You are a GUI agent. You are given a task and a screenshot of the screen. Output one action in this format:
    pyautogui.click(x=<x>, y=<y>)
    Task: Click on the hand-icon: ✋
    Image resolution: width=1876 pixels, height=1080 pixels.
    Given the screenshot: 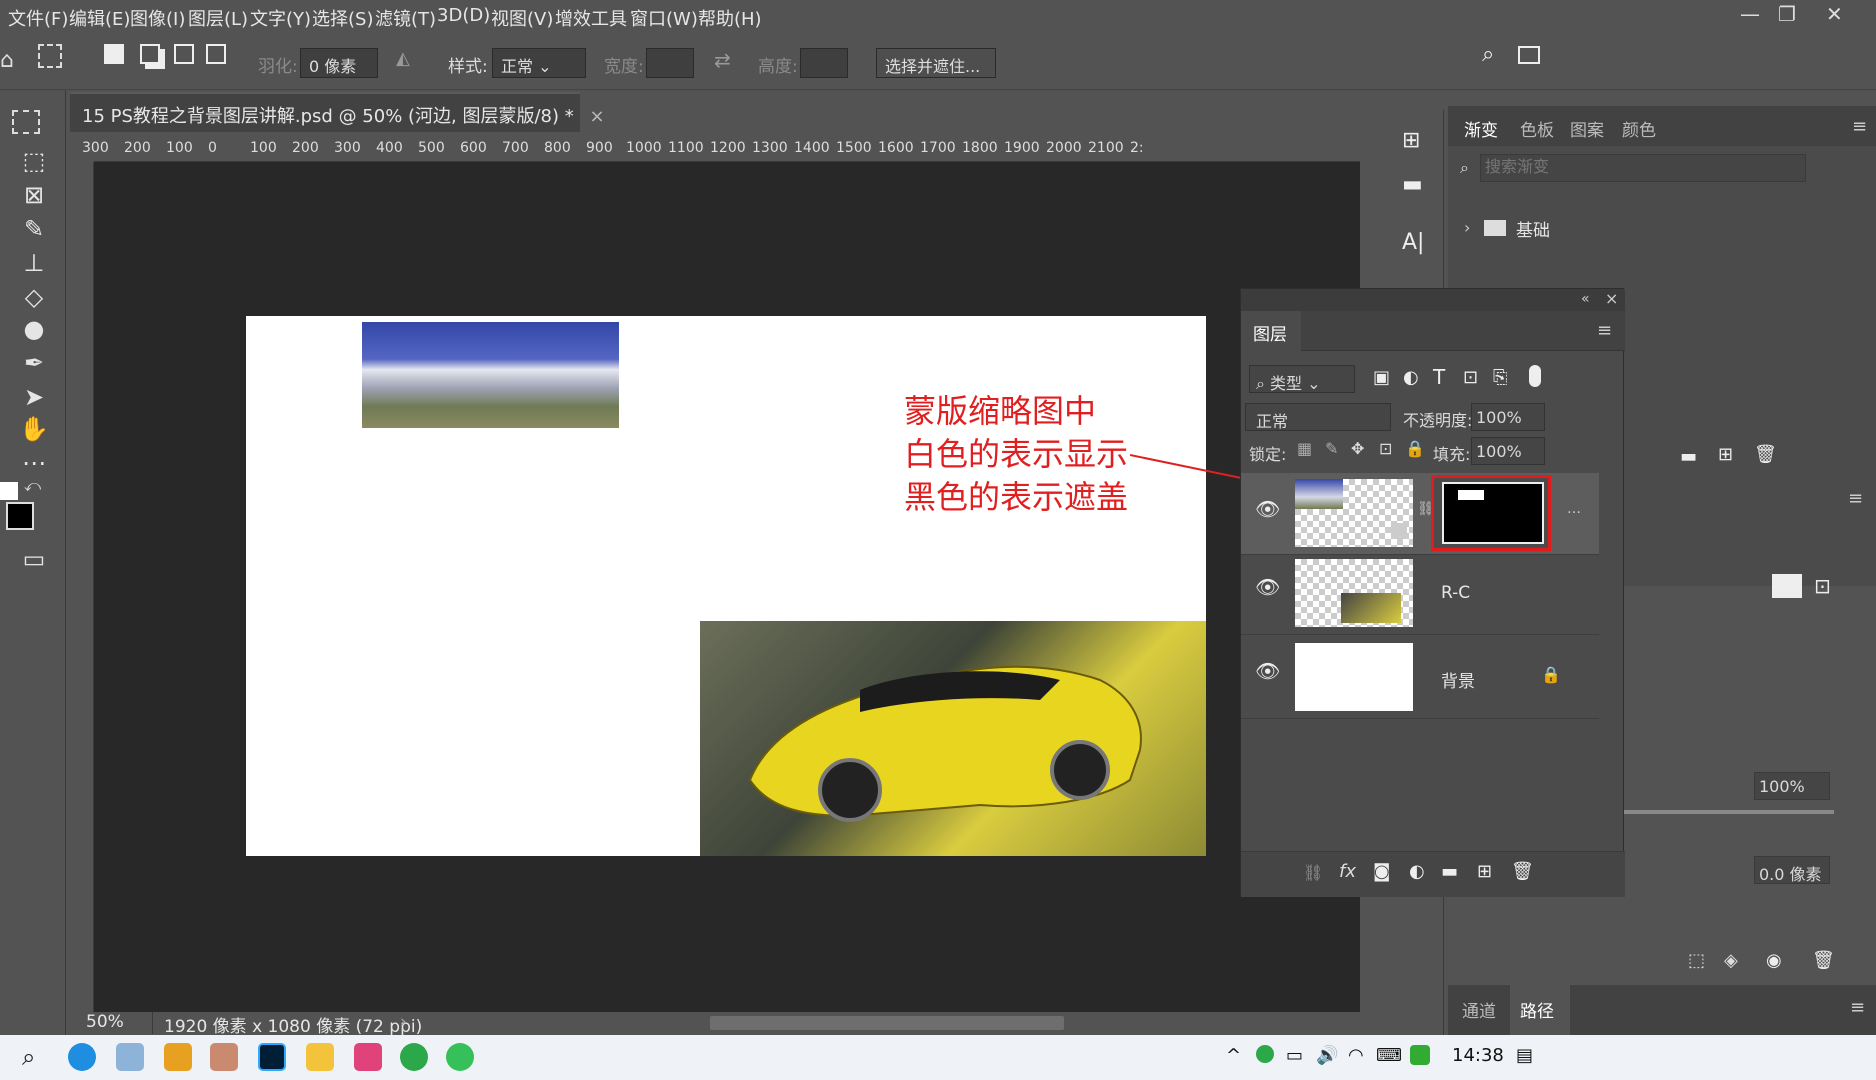 What is the action you would take?
    pyautogui.click(x=34, y=429)
    